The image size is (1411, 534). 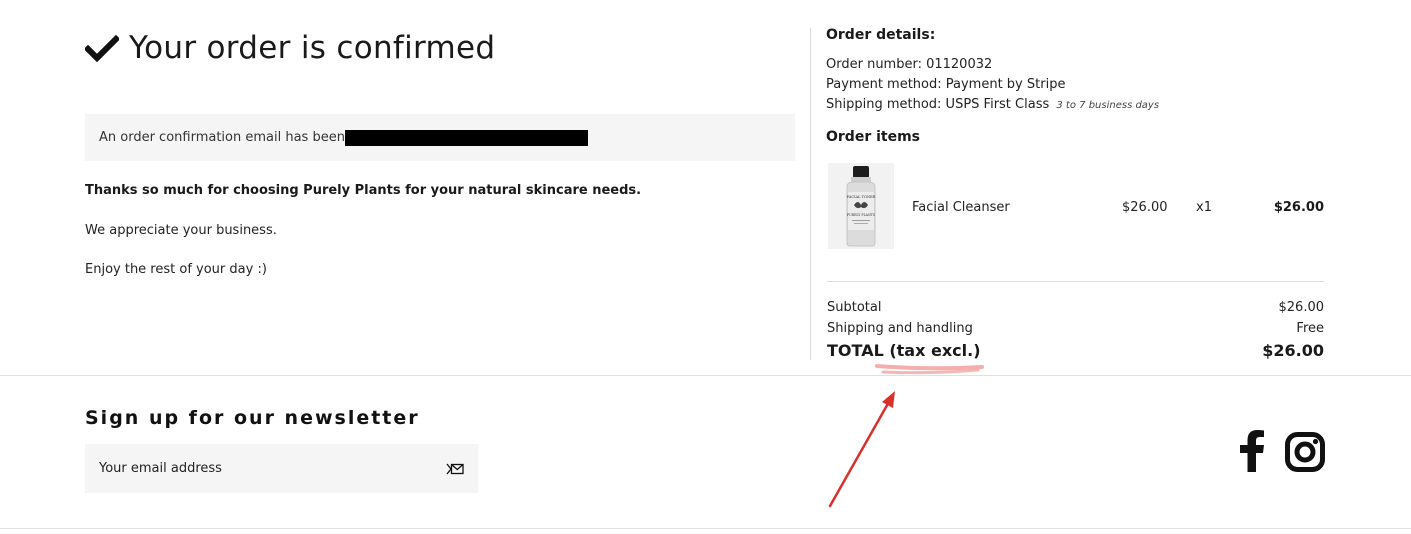 I want to click on shipping-label: Shipping and handling, so click(x=900, y=328).